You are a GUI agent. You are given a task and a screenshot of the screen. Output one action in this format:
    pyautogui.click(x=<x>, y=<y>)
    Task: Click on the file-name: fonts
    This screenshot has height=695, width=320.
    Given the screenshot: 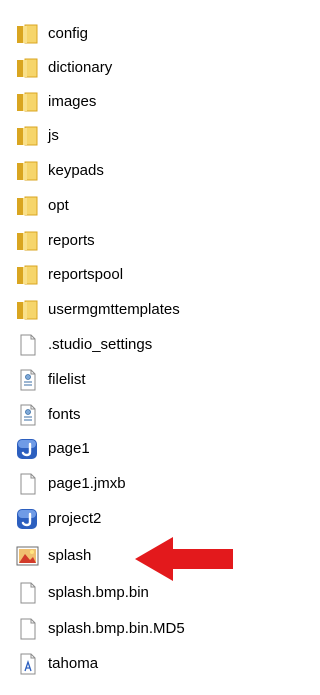 What is the action you would take?
    pyautogui.click(x=64, y=414)
    